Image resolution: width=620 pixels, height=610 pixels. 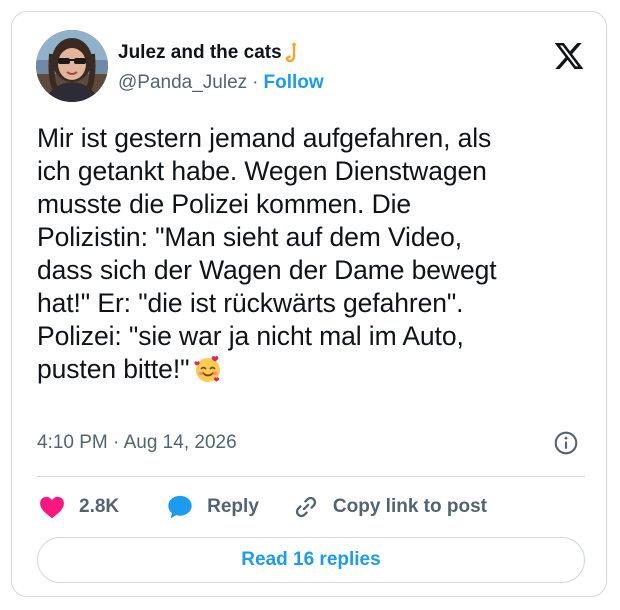 I want to click on read-replies-button: Read 16 replies, so click(x=311, y=560).